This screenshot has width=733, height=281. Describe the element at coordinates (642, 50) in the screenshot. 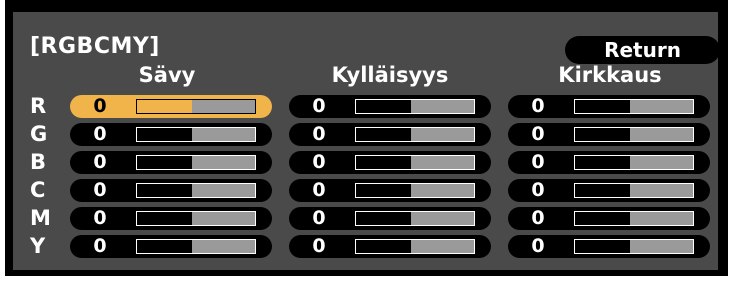

I see `return-button: Return` at that location.